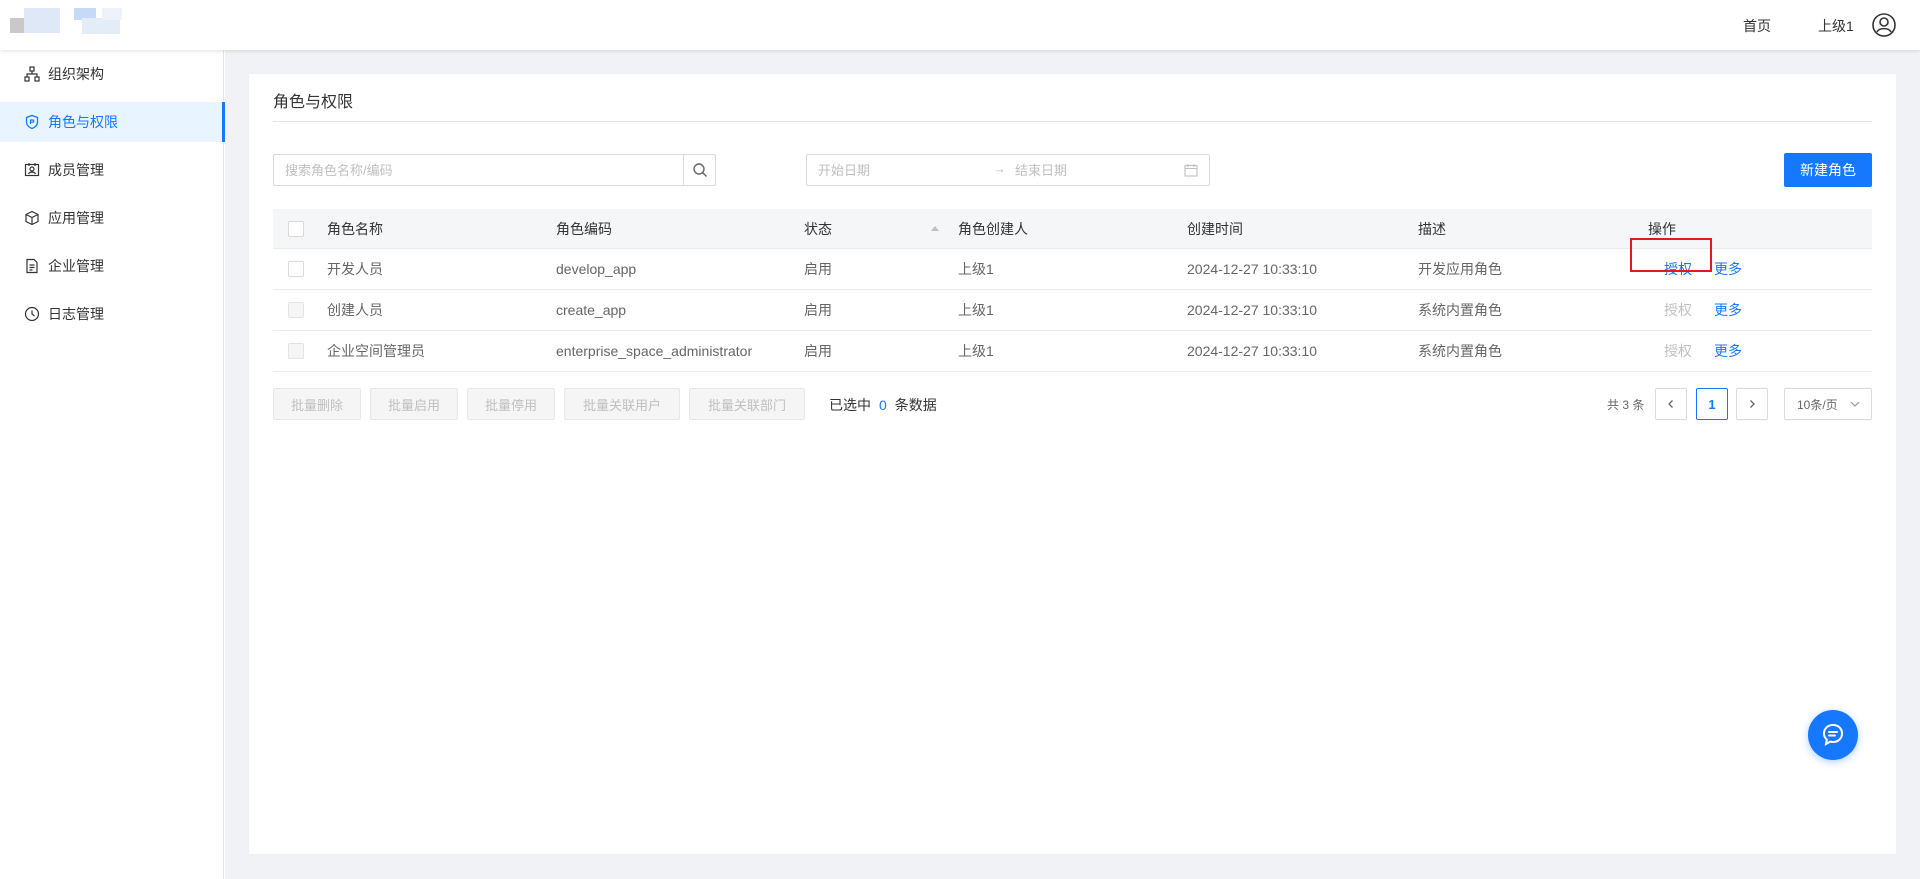 The image size is (1920, 879). I want to click on sidebar-item-label: 日志管理, so click(76, 314).